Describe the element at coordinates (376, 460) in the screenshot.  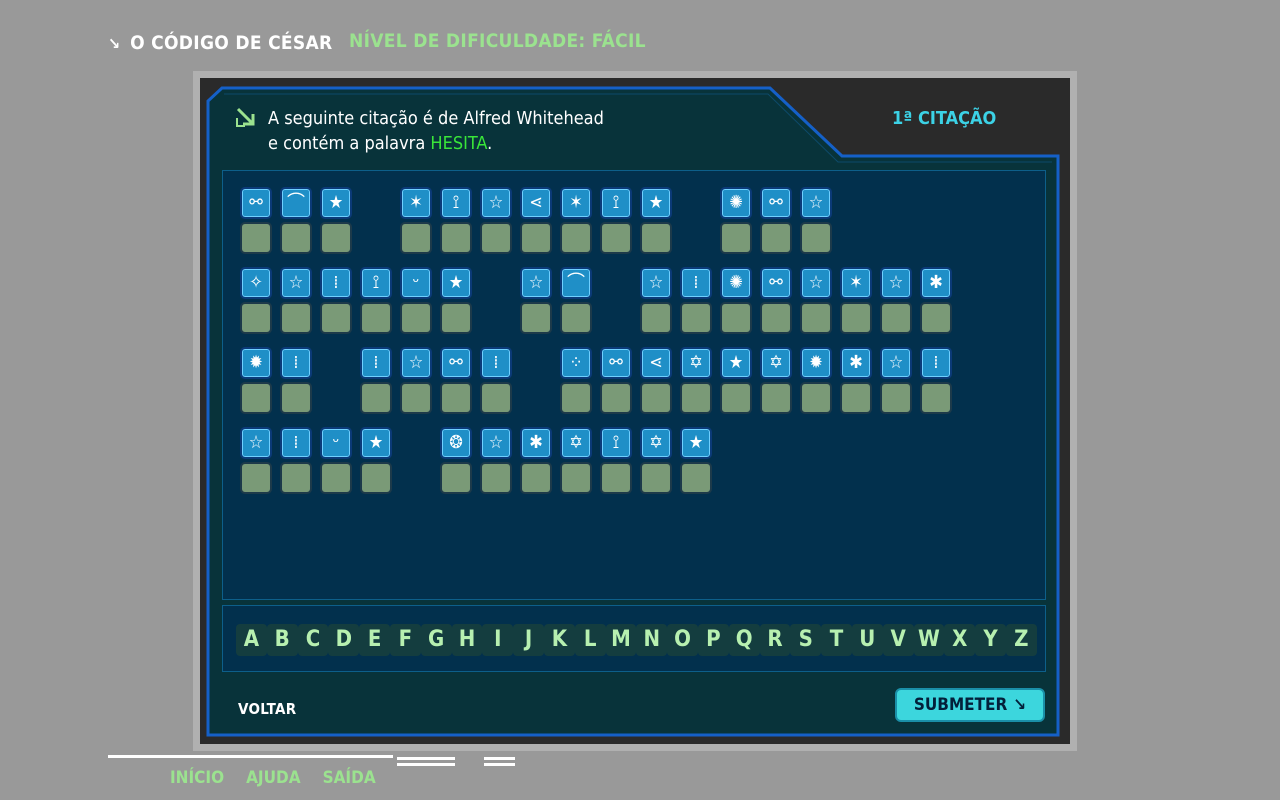
I see `cipher-cell: ★` at that location.